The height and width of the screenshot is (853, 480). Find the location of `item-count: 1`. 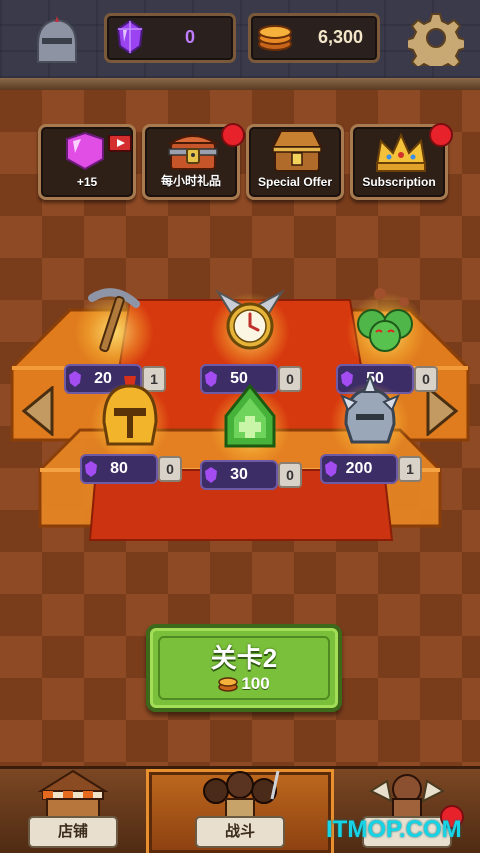

item-count: 1 is located at coordinates (410, 469).